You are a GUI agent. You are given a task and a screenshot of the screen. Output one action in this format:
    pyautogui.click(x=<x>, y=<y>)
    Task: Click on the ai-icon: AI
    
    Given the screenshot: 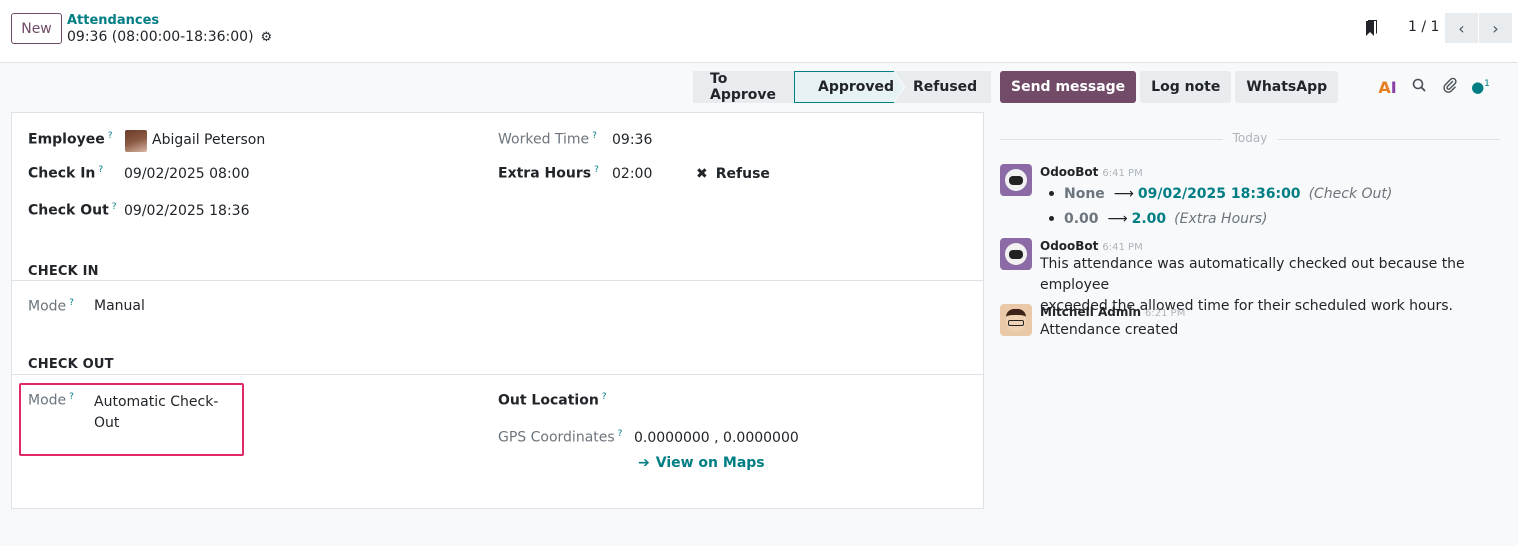 What is the action you would take?
    pyautogui.click(x=1387, y=87)
    